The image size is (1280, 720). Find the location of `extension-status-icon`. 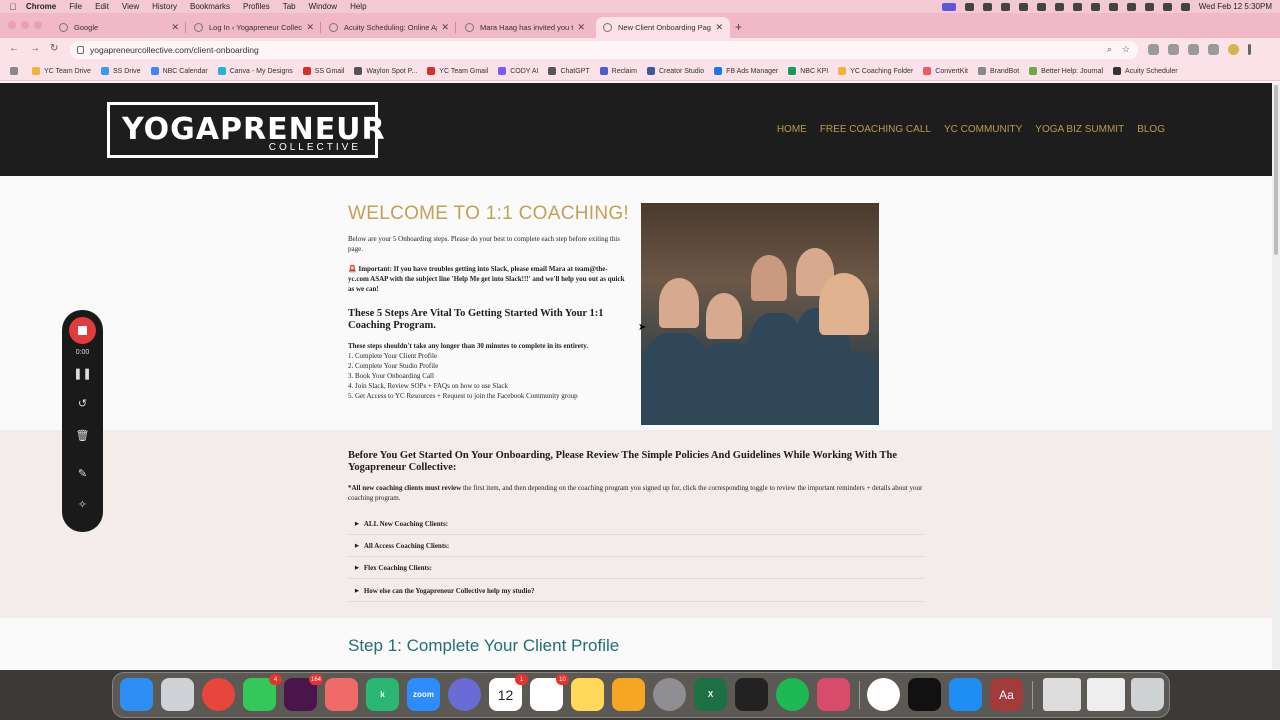

extension-status-icon is located at coordinates (1041, 6).